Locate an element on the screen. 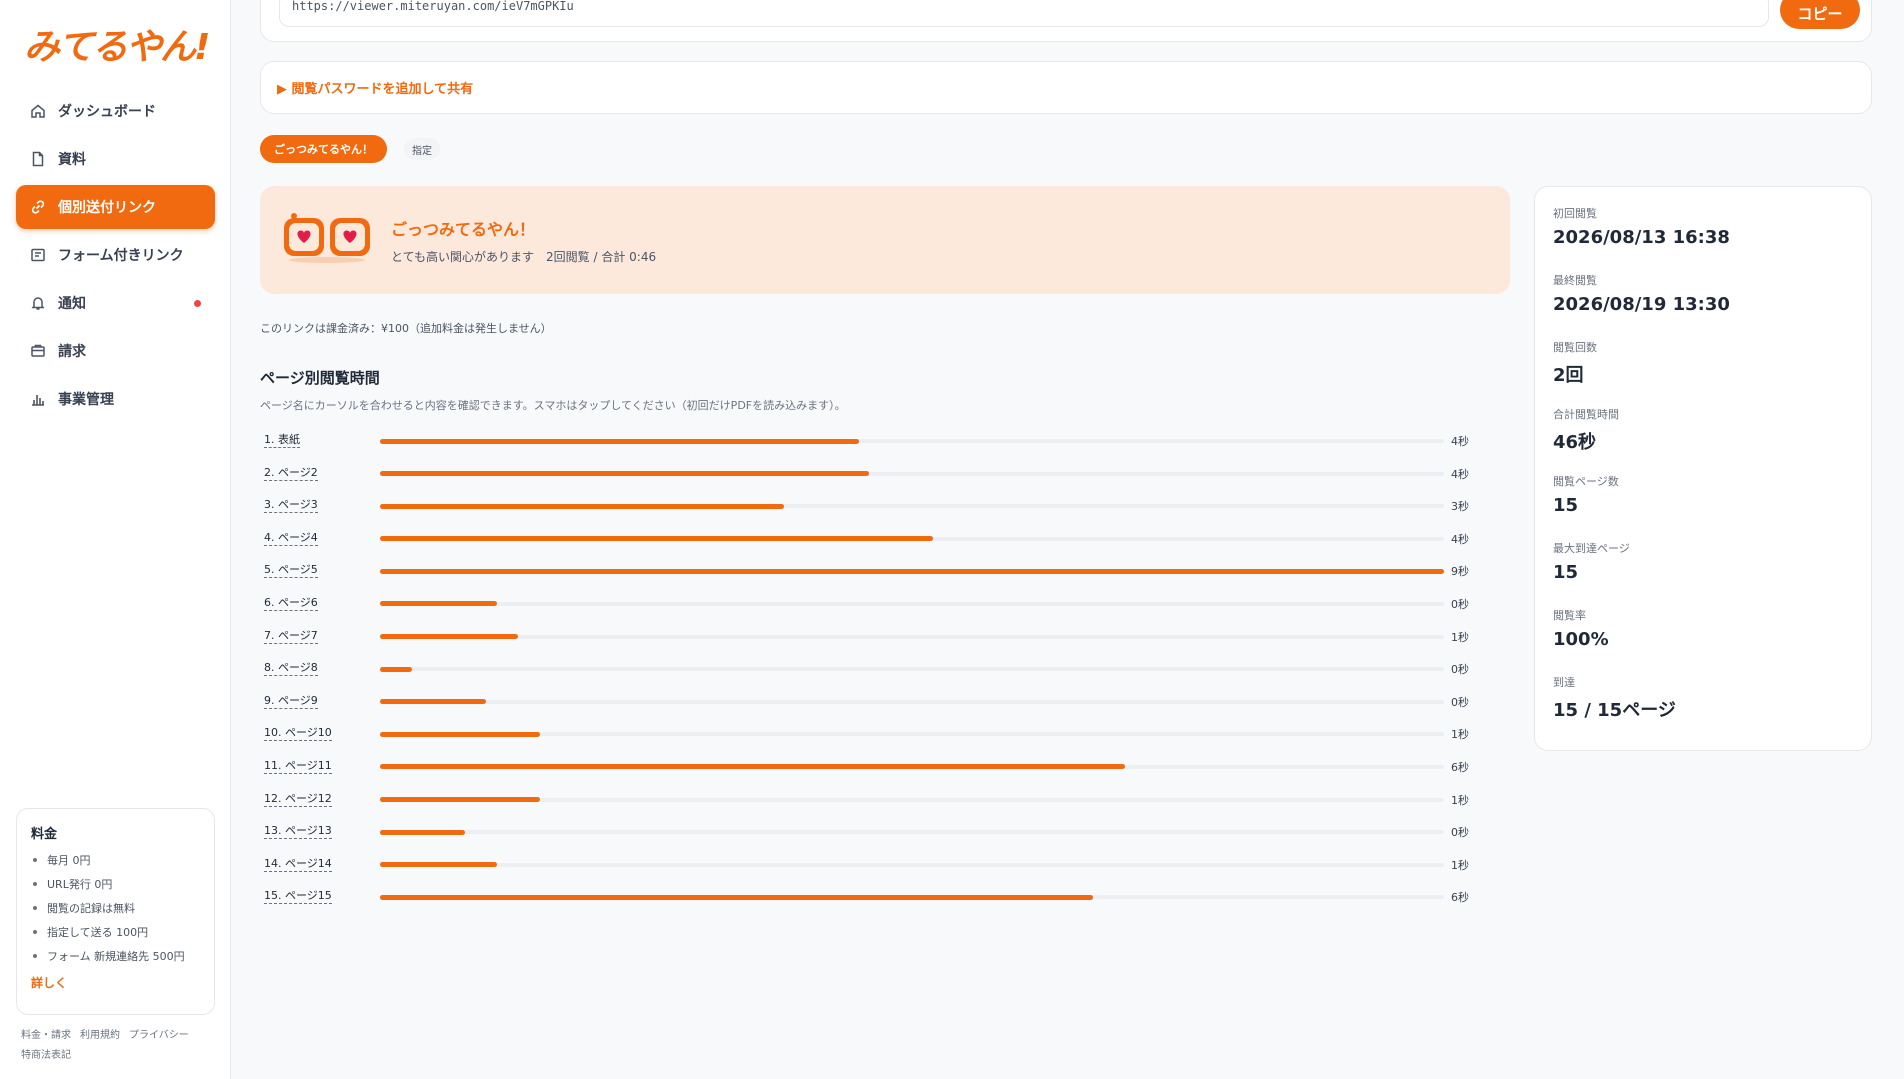 This screenshot has width=1904, height=1079. page-name-link: 7. ページ7 is located at coordinates (291, 636).